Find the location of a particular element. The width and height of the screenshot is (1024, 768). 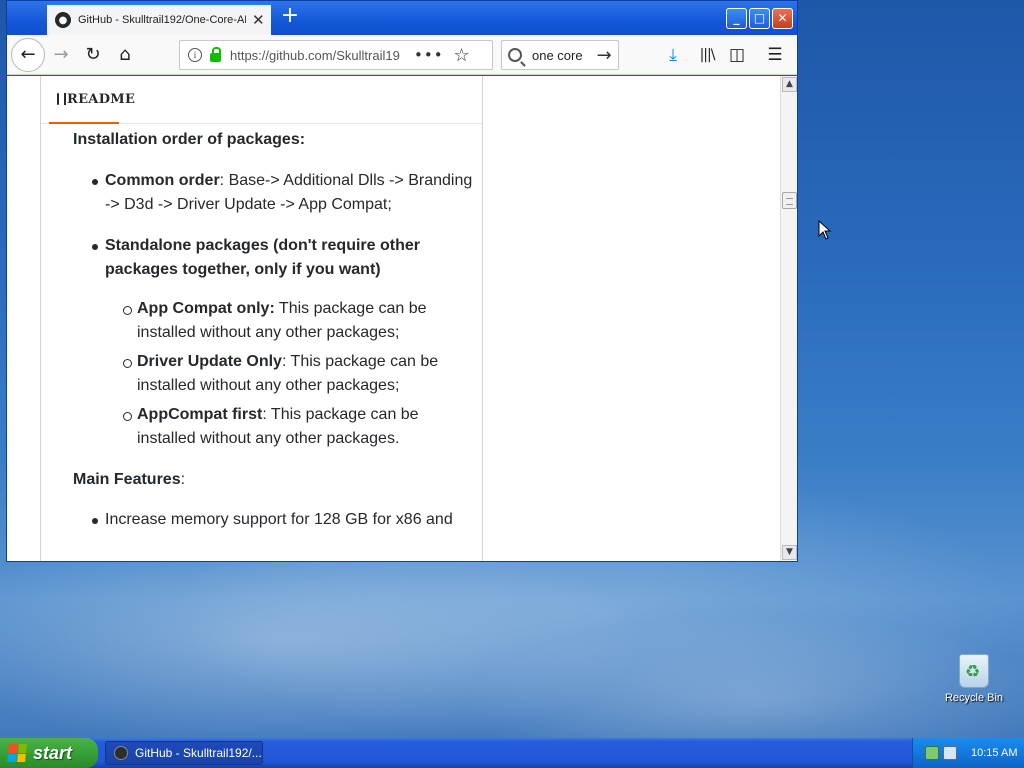

readme-header: README is located at coordinates (261, 100).